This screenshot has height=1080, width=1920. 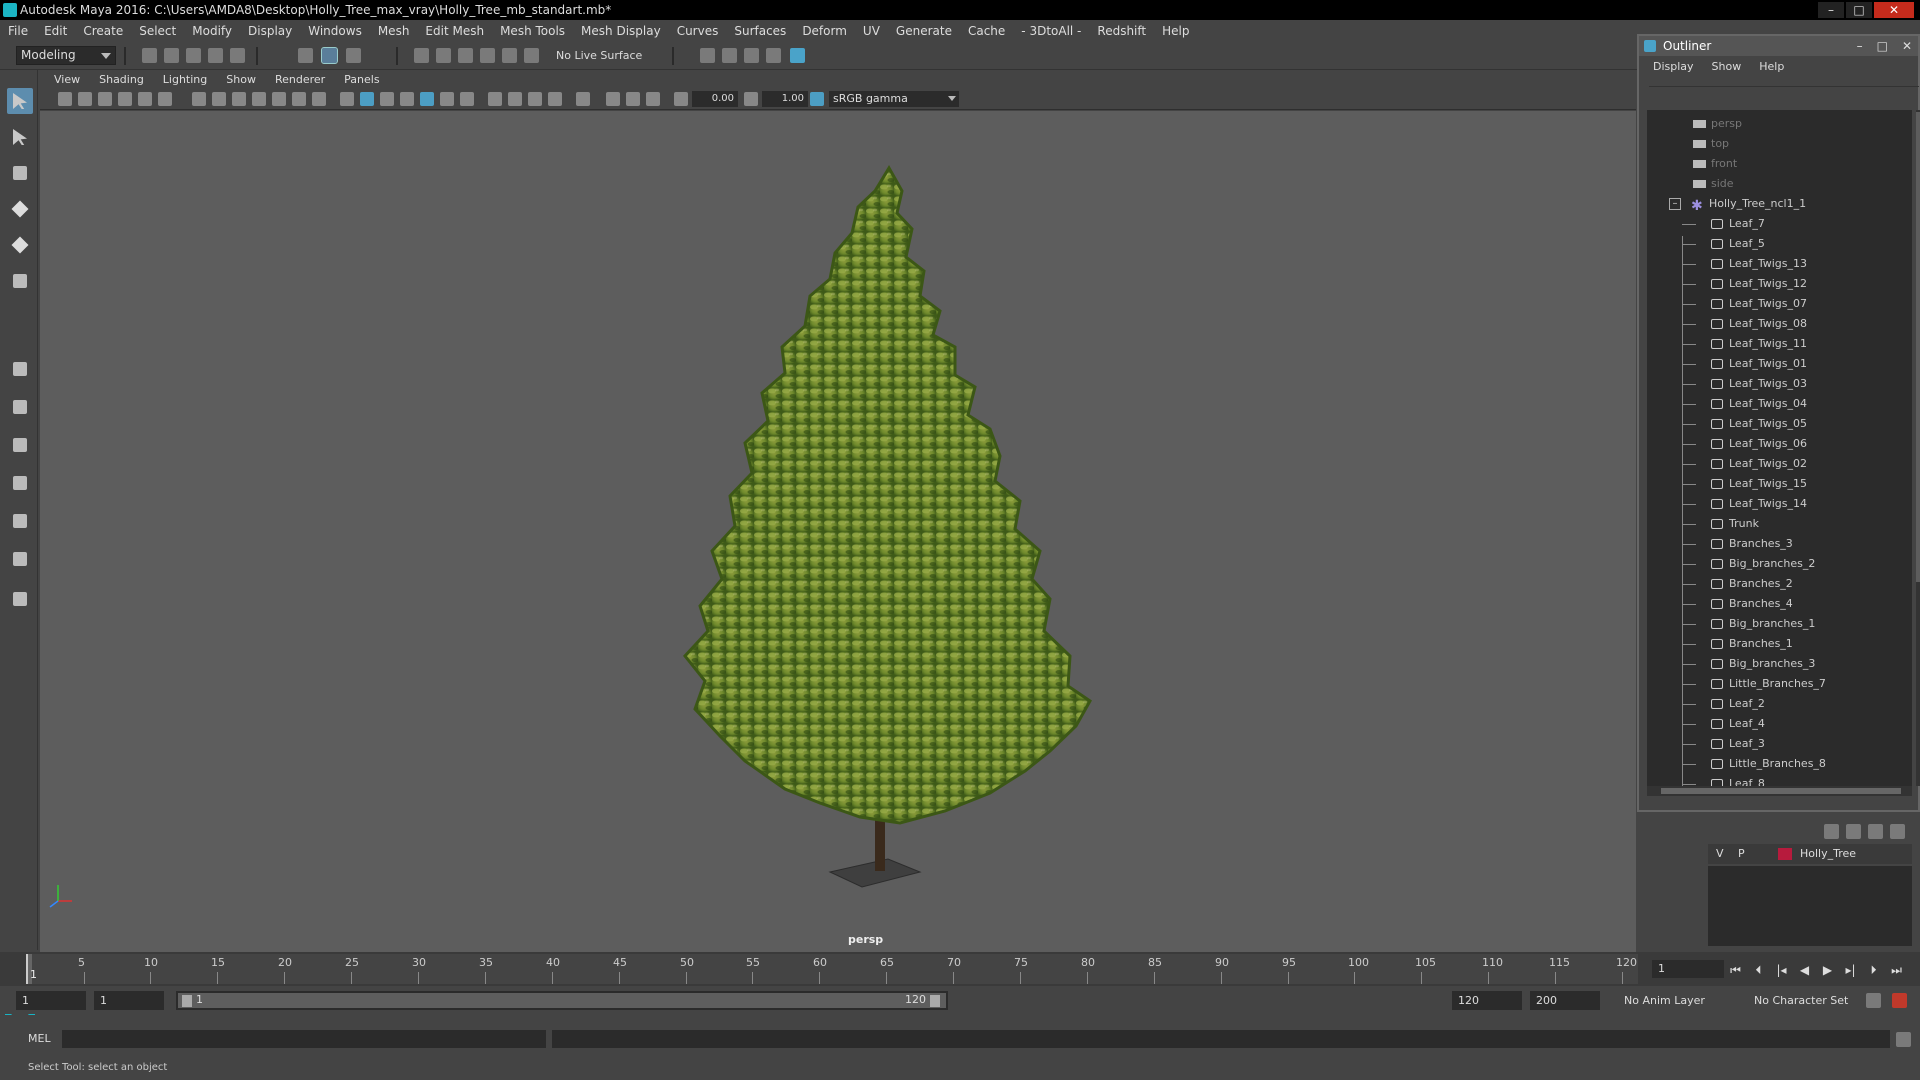 I want to click on command-input-field, so click(x=304, y=1039).